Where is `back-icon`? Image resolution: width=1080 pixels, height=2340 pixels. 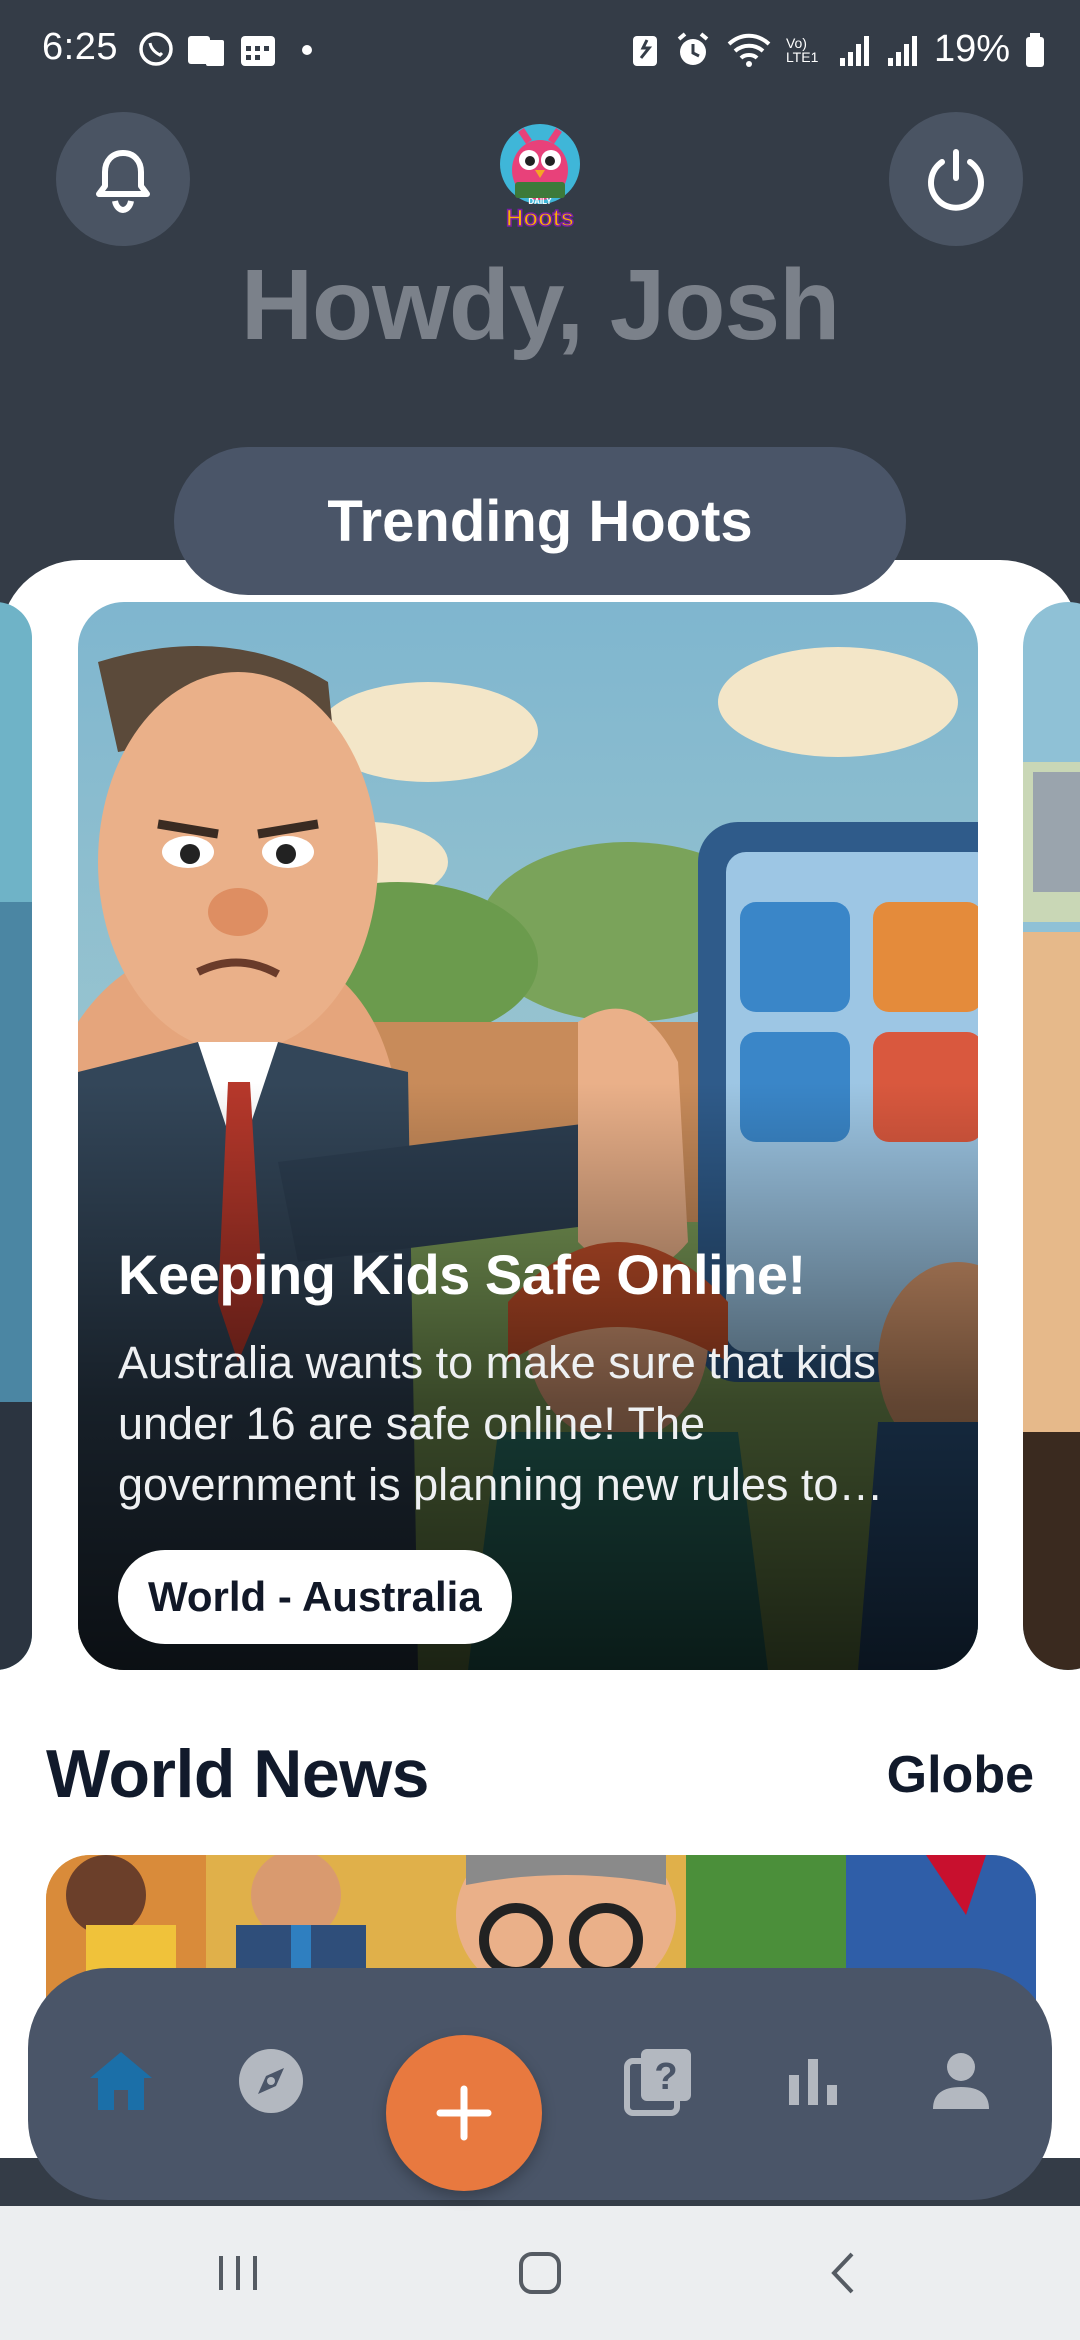 back-icon is located at coordinates (842, 2273).